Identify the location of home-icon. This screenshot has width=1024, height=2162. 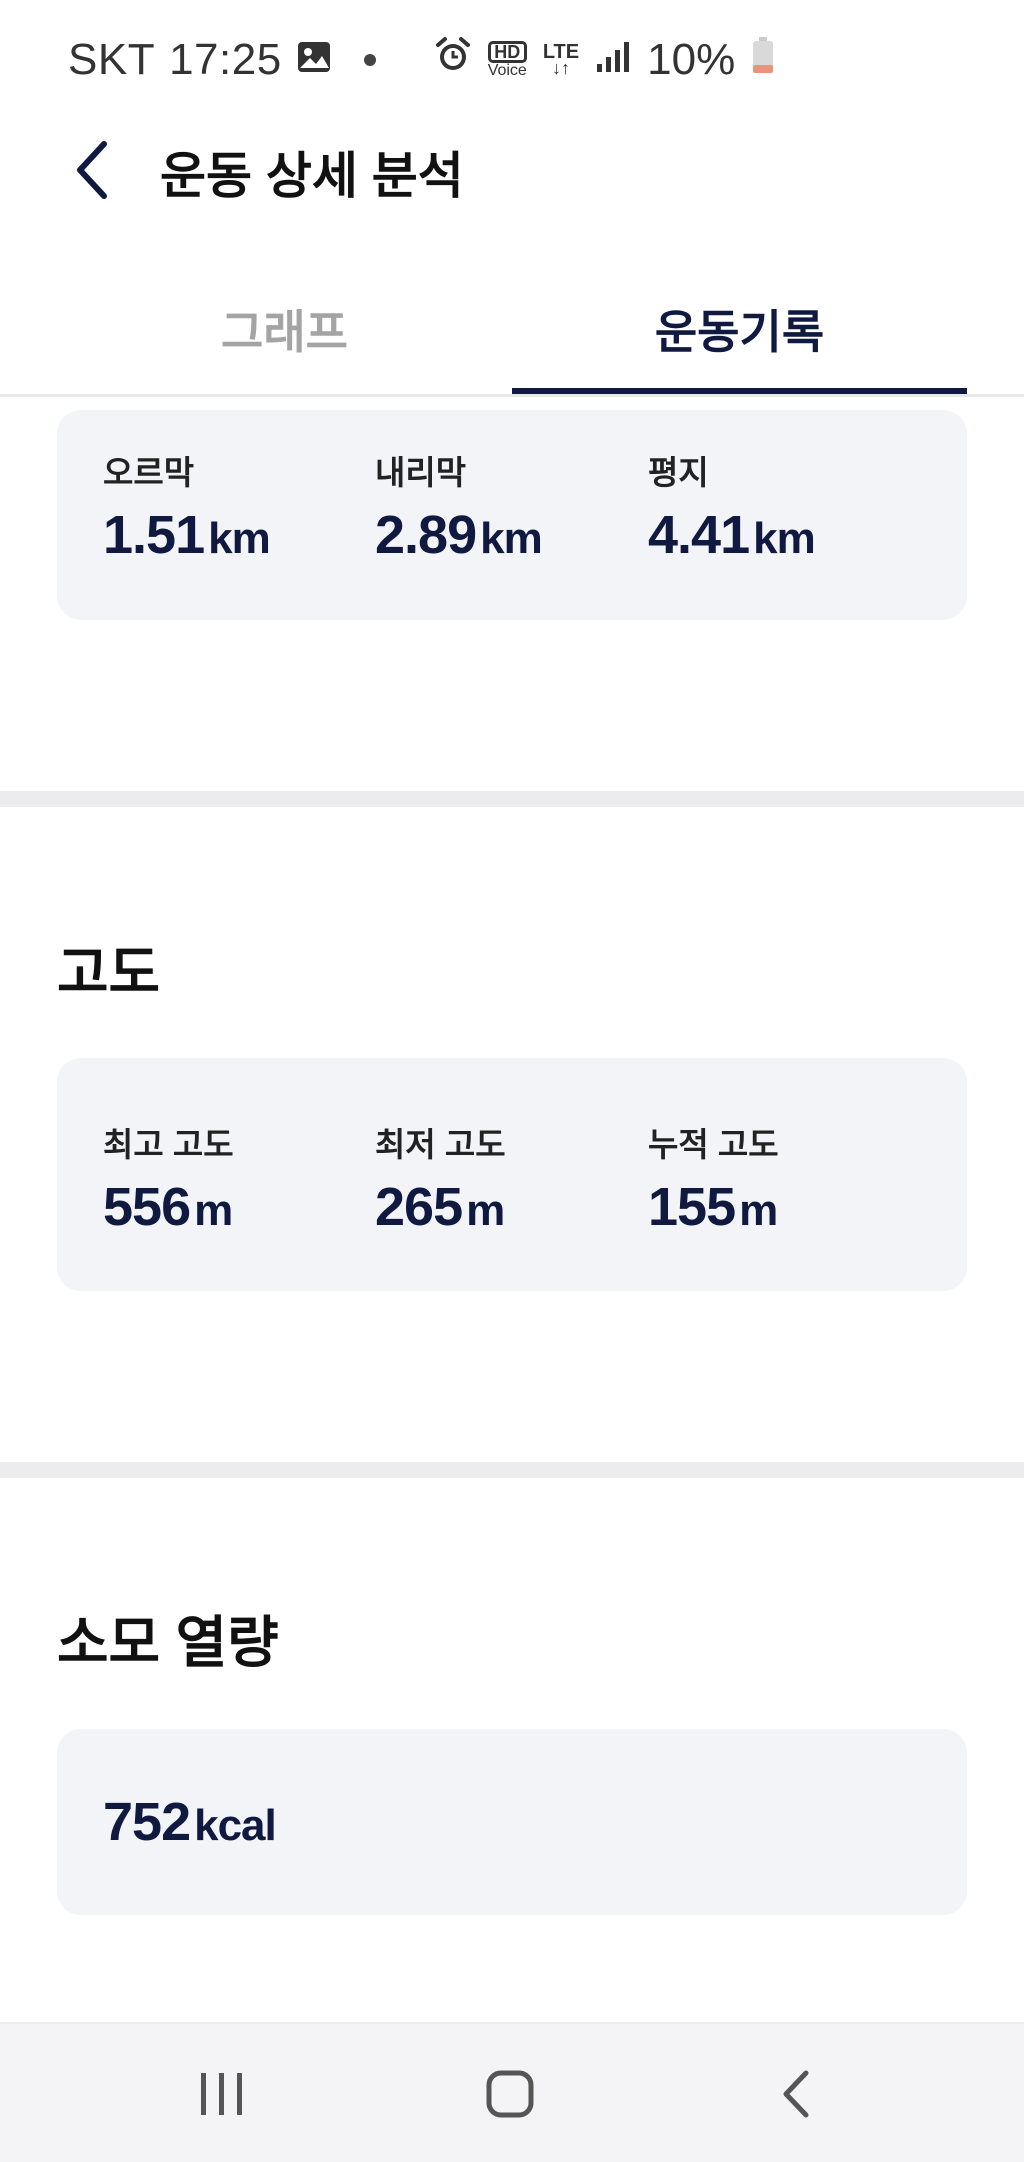
(510, 2094).